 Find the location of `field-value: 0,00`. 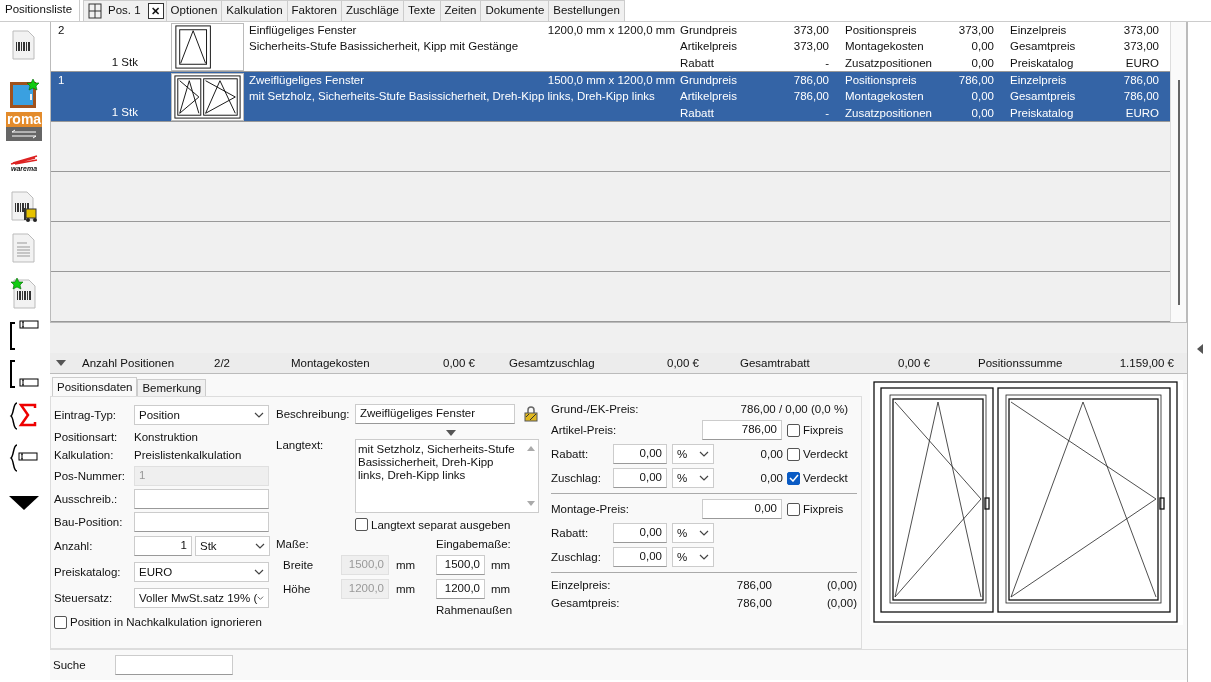

field-value: 0,00 is located at coordinates (771, 478).